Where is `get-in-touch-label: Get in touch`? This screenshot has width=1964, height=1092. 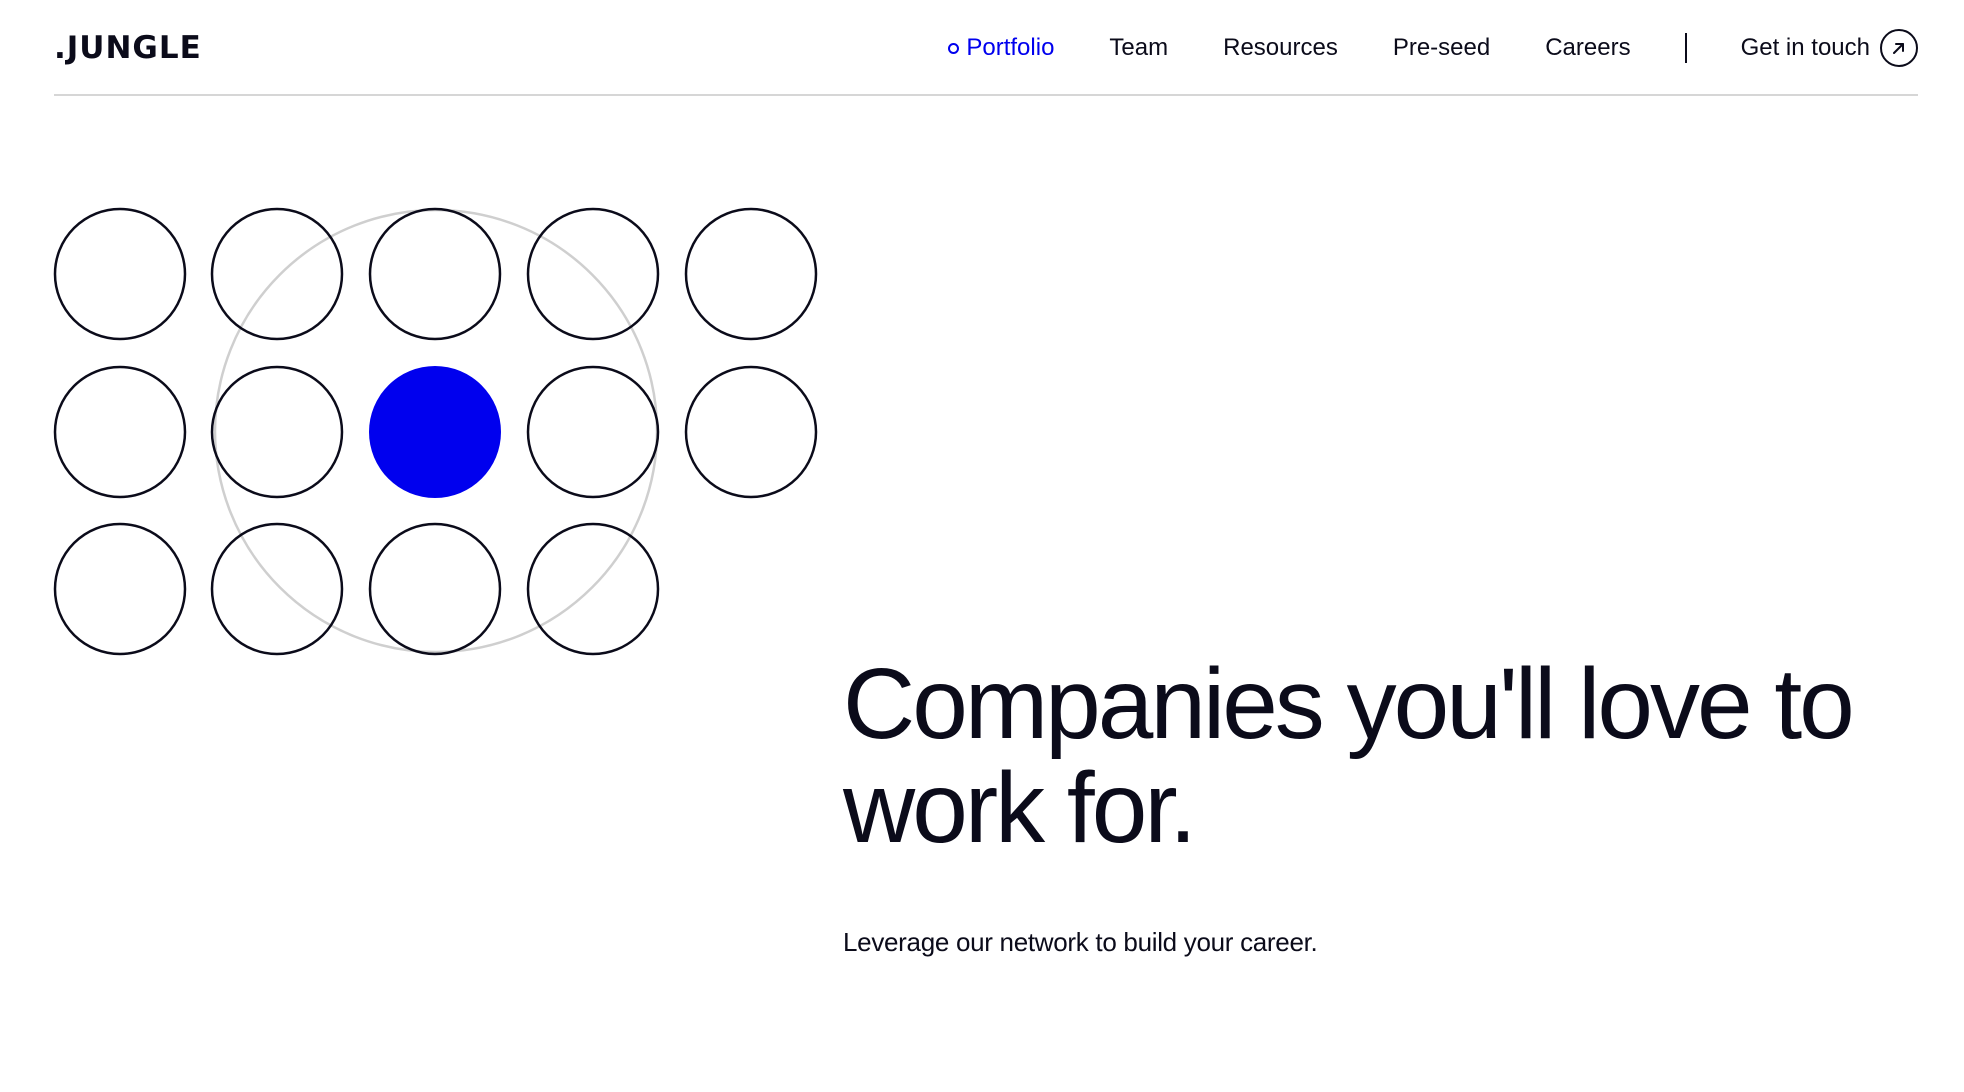
get-in-touch-label: Get in touch is located at coordinates (1805, 47).